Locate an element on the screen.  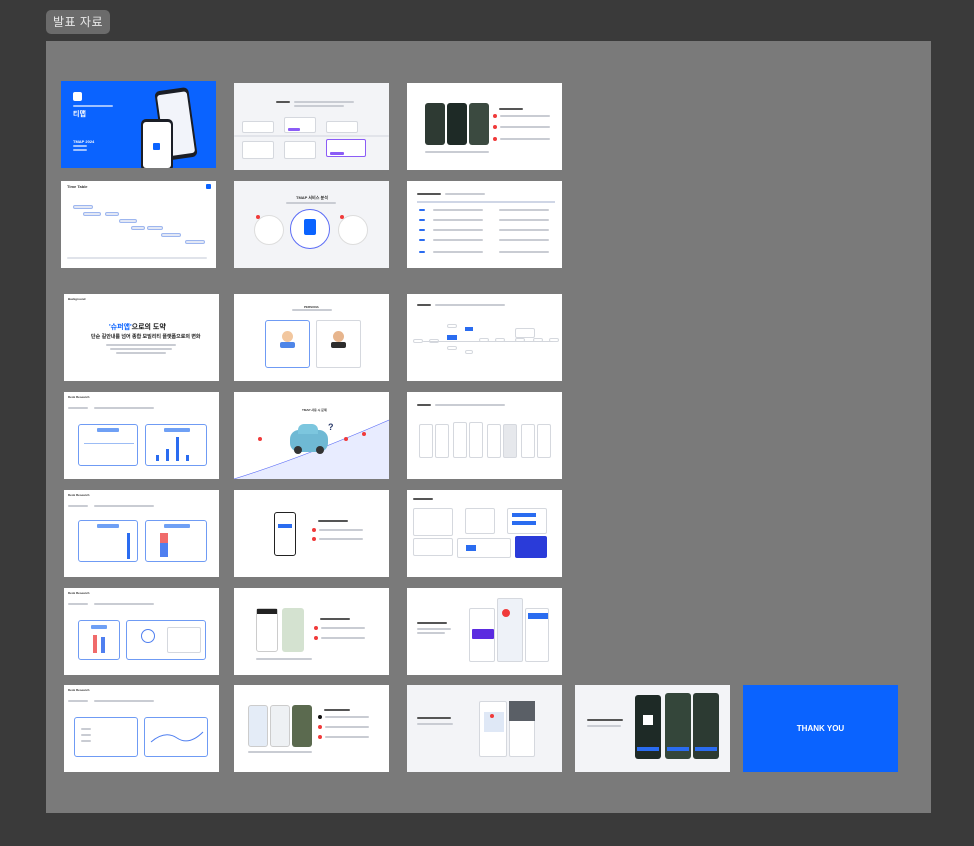
slide-15-components is located at coordinates (484, 533).